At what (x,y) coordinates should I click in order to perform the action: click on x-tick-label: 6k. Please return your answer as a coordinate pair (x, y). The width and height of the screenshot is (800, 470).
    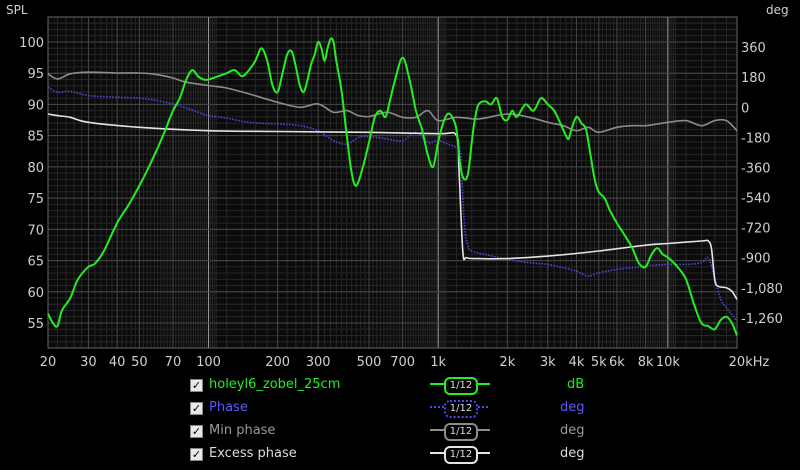
    Looking at the image, I should click on (617, 362).